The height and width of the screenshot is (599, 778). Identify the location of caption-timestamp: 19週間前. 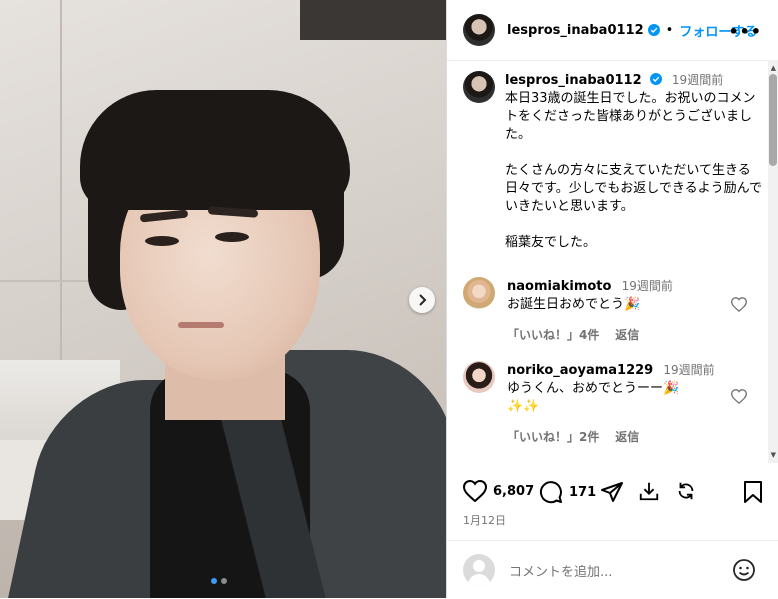
(697, 80).